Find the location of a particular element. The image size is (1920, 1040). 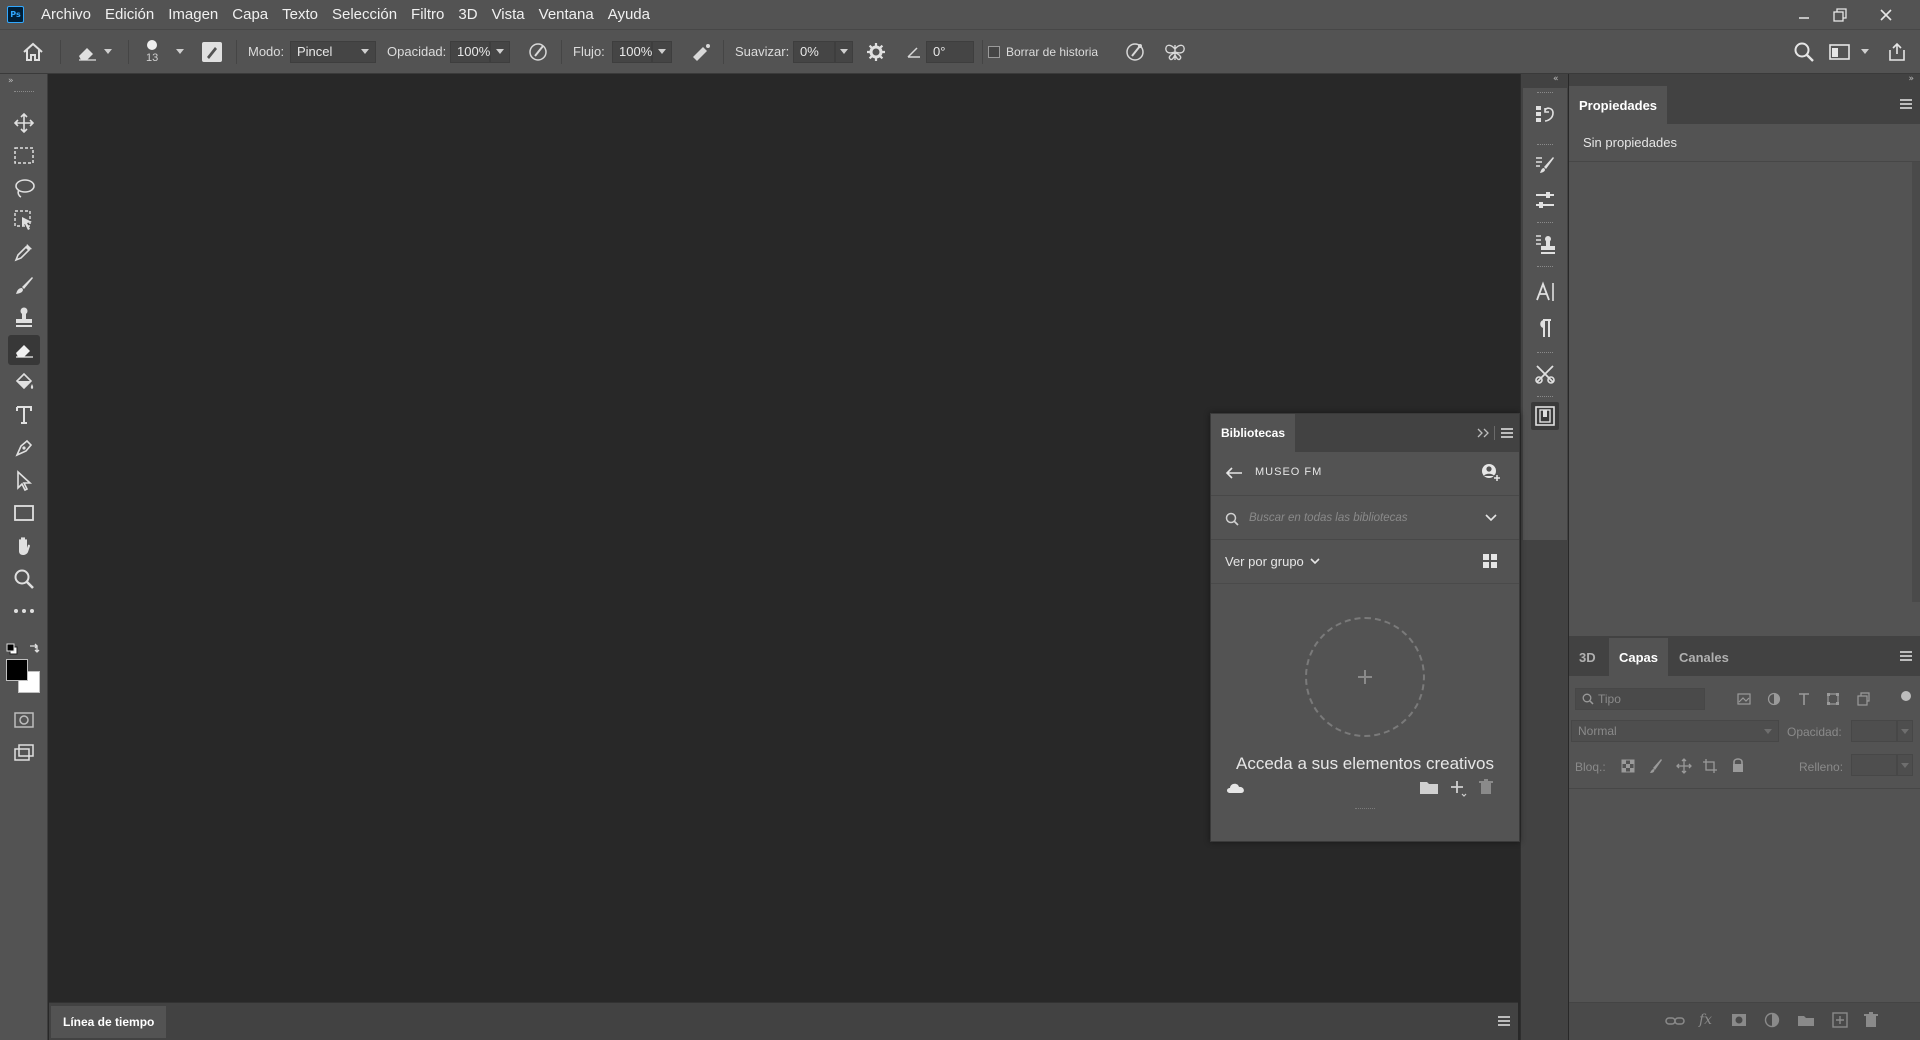

toolbar-grip is located at coordinates (24, 91).